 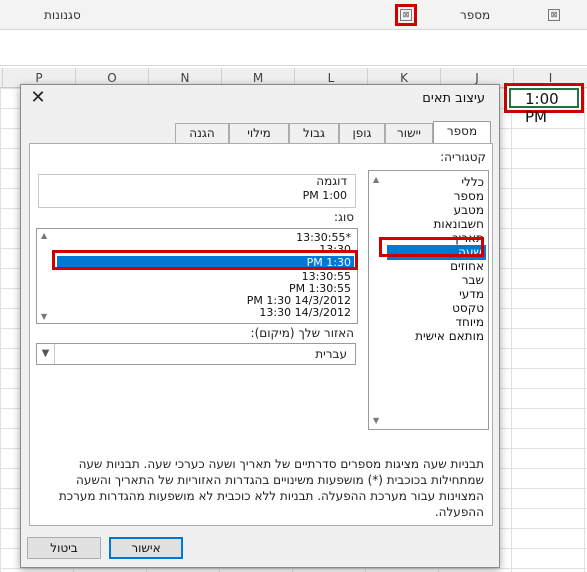 What do you see at coordinates (449, 336) in the screenshot?
I see `category-item: מותאם אישית` at bounding box center [449, 336].